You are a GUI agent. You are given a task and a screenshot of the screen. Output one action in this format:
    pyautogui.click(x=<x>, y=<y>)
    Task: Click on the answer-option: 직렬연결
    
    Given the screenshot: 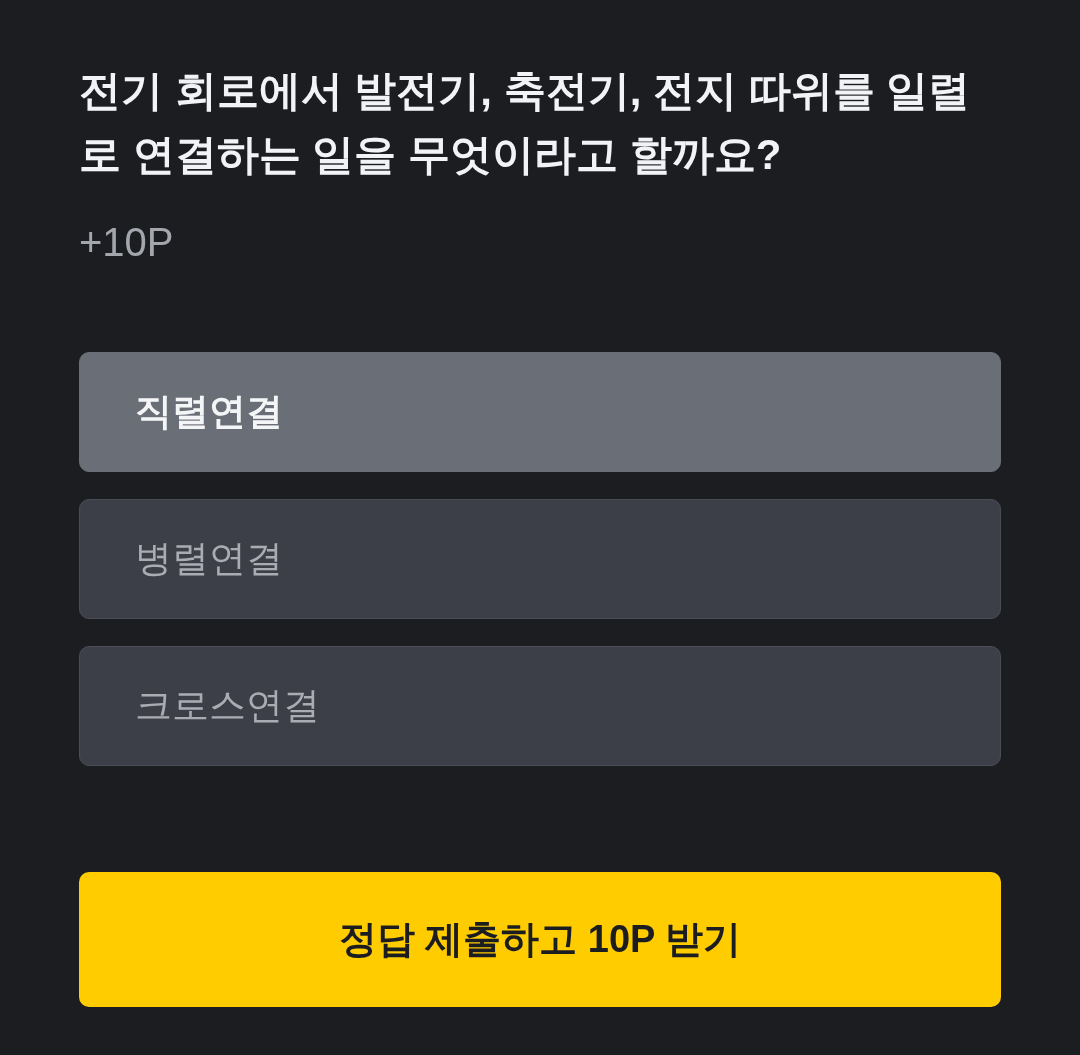 What is the action you would take?
    pyautogui.click(x=540, y=412)
    